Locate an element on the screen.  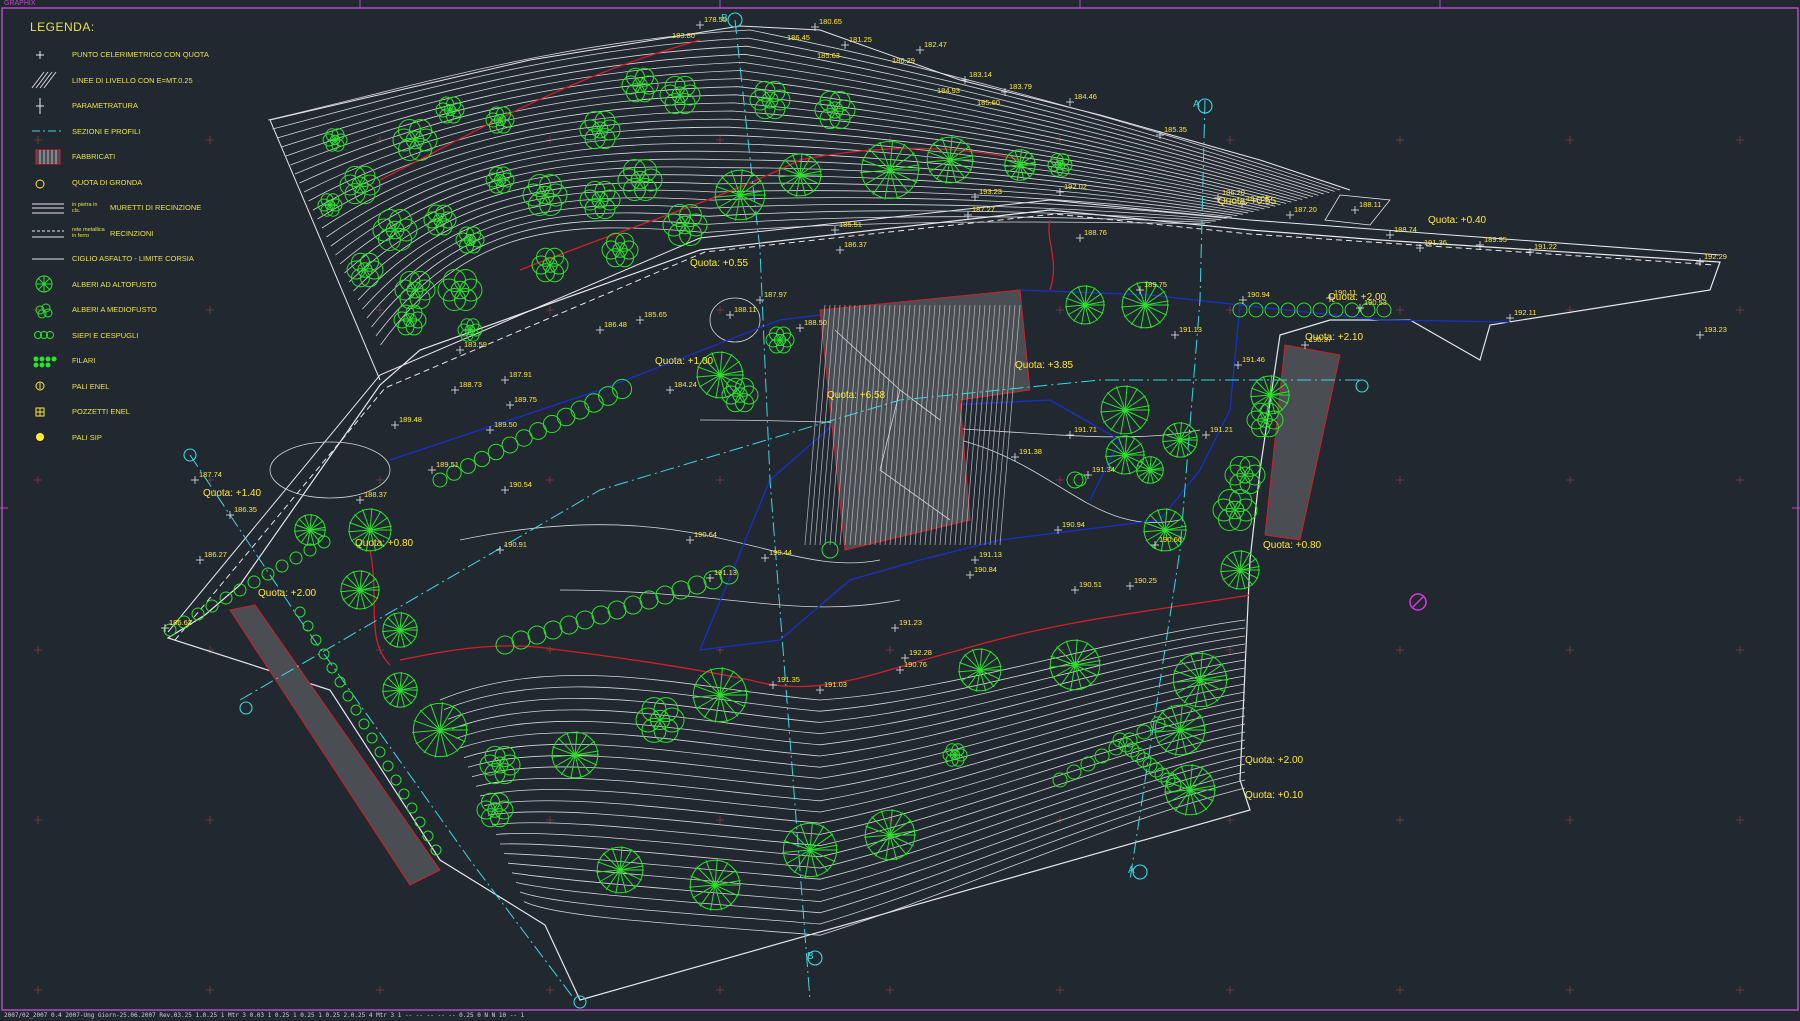
quota-label: Quota: +3.85 is located at coordinates (1044, 365).